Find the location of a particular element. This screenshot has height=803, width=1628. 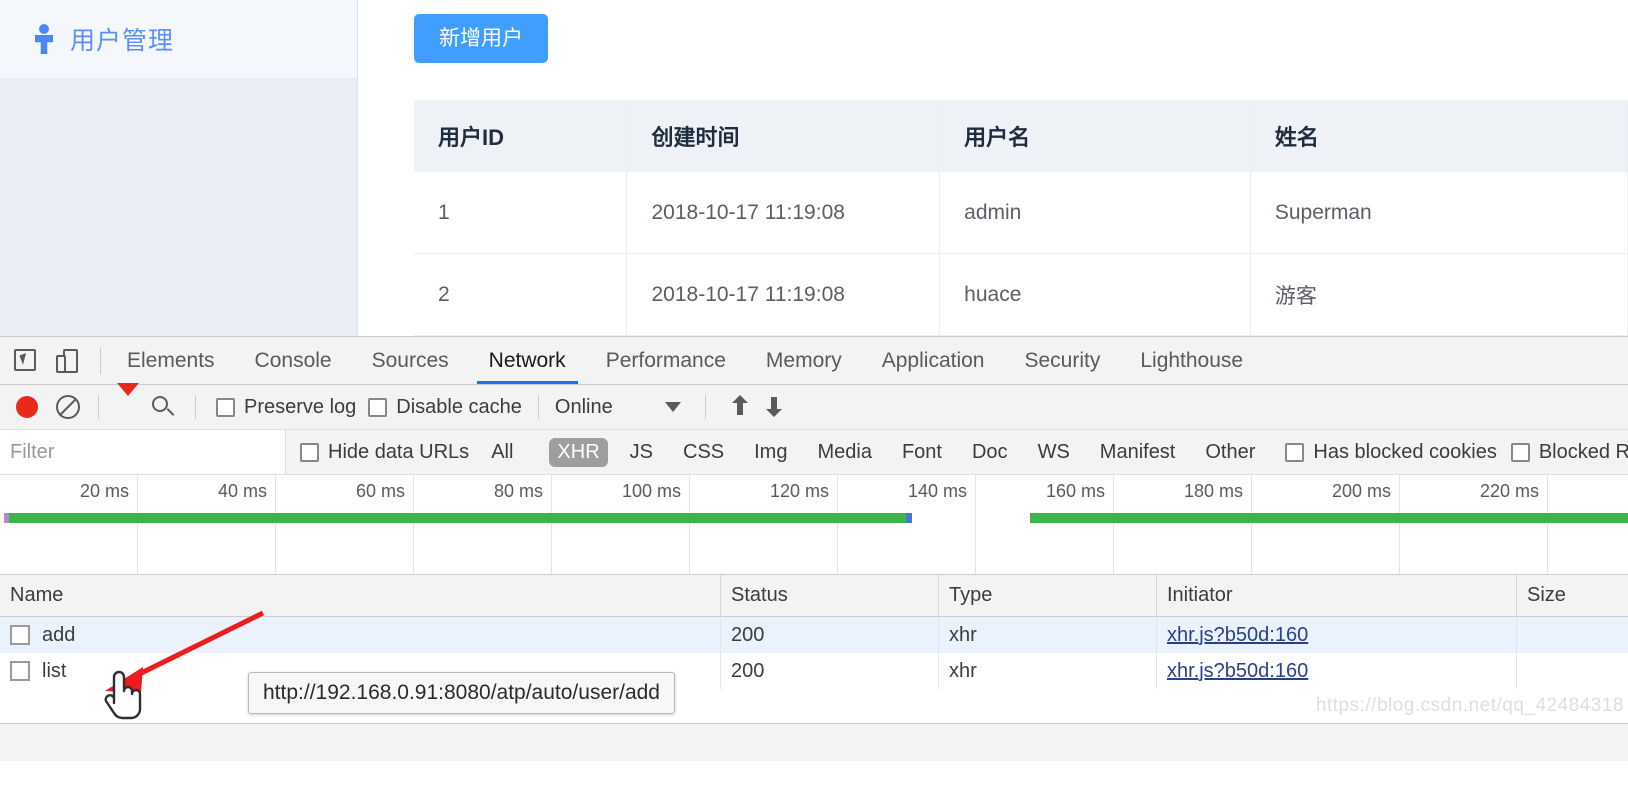

timeline-tick: 140 ms is located at coordinates (907, 524).